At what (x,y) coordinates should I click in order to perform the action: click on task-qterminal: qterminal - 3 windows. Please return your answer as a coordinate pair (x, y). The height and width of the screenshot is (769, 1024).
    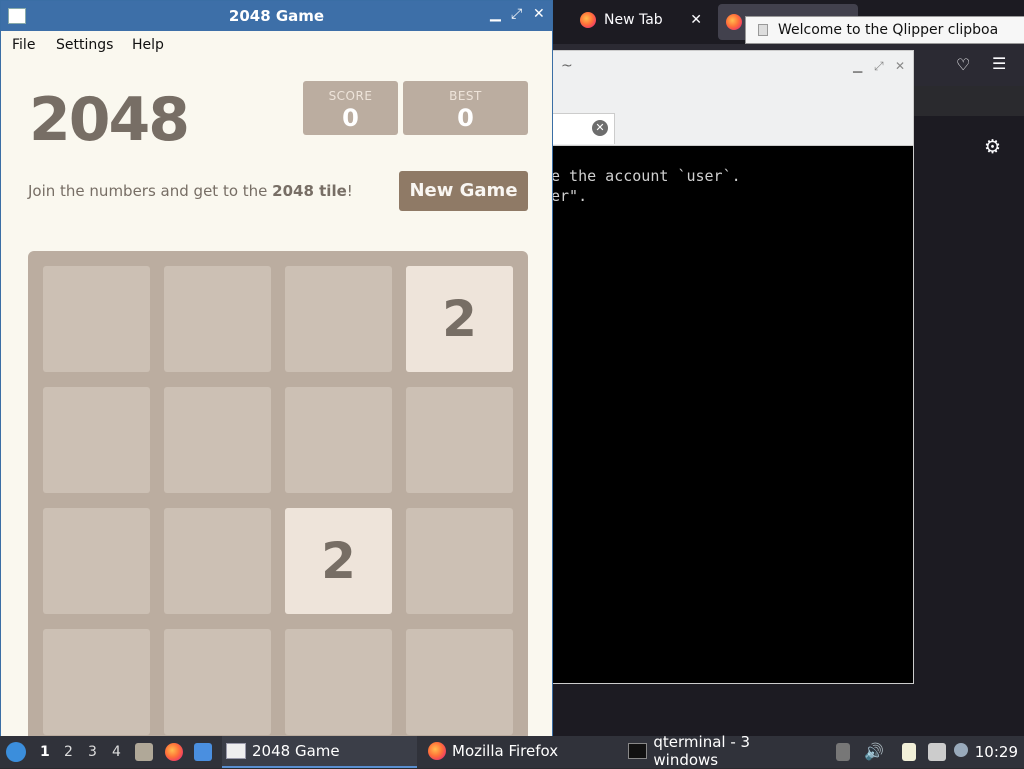
    Looking at the image, I should click on (719, 751).